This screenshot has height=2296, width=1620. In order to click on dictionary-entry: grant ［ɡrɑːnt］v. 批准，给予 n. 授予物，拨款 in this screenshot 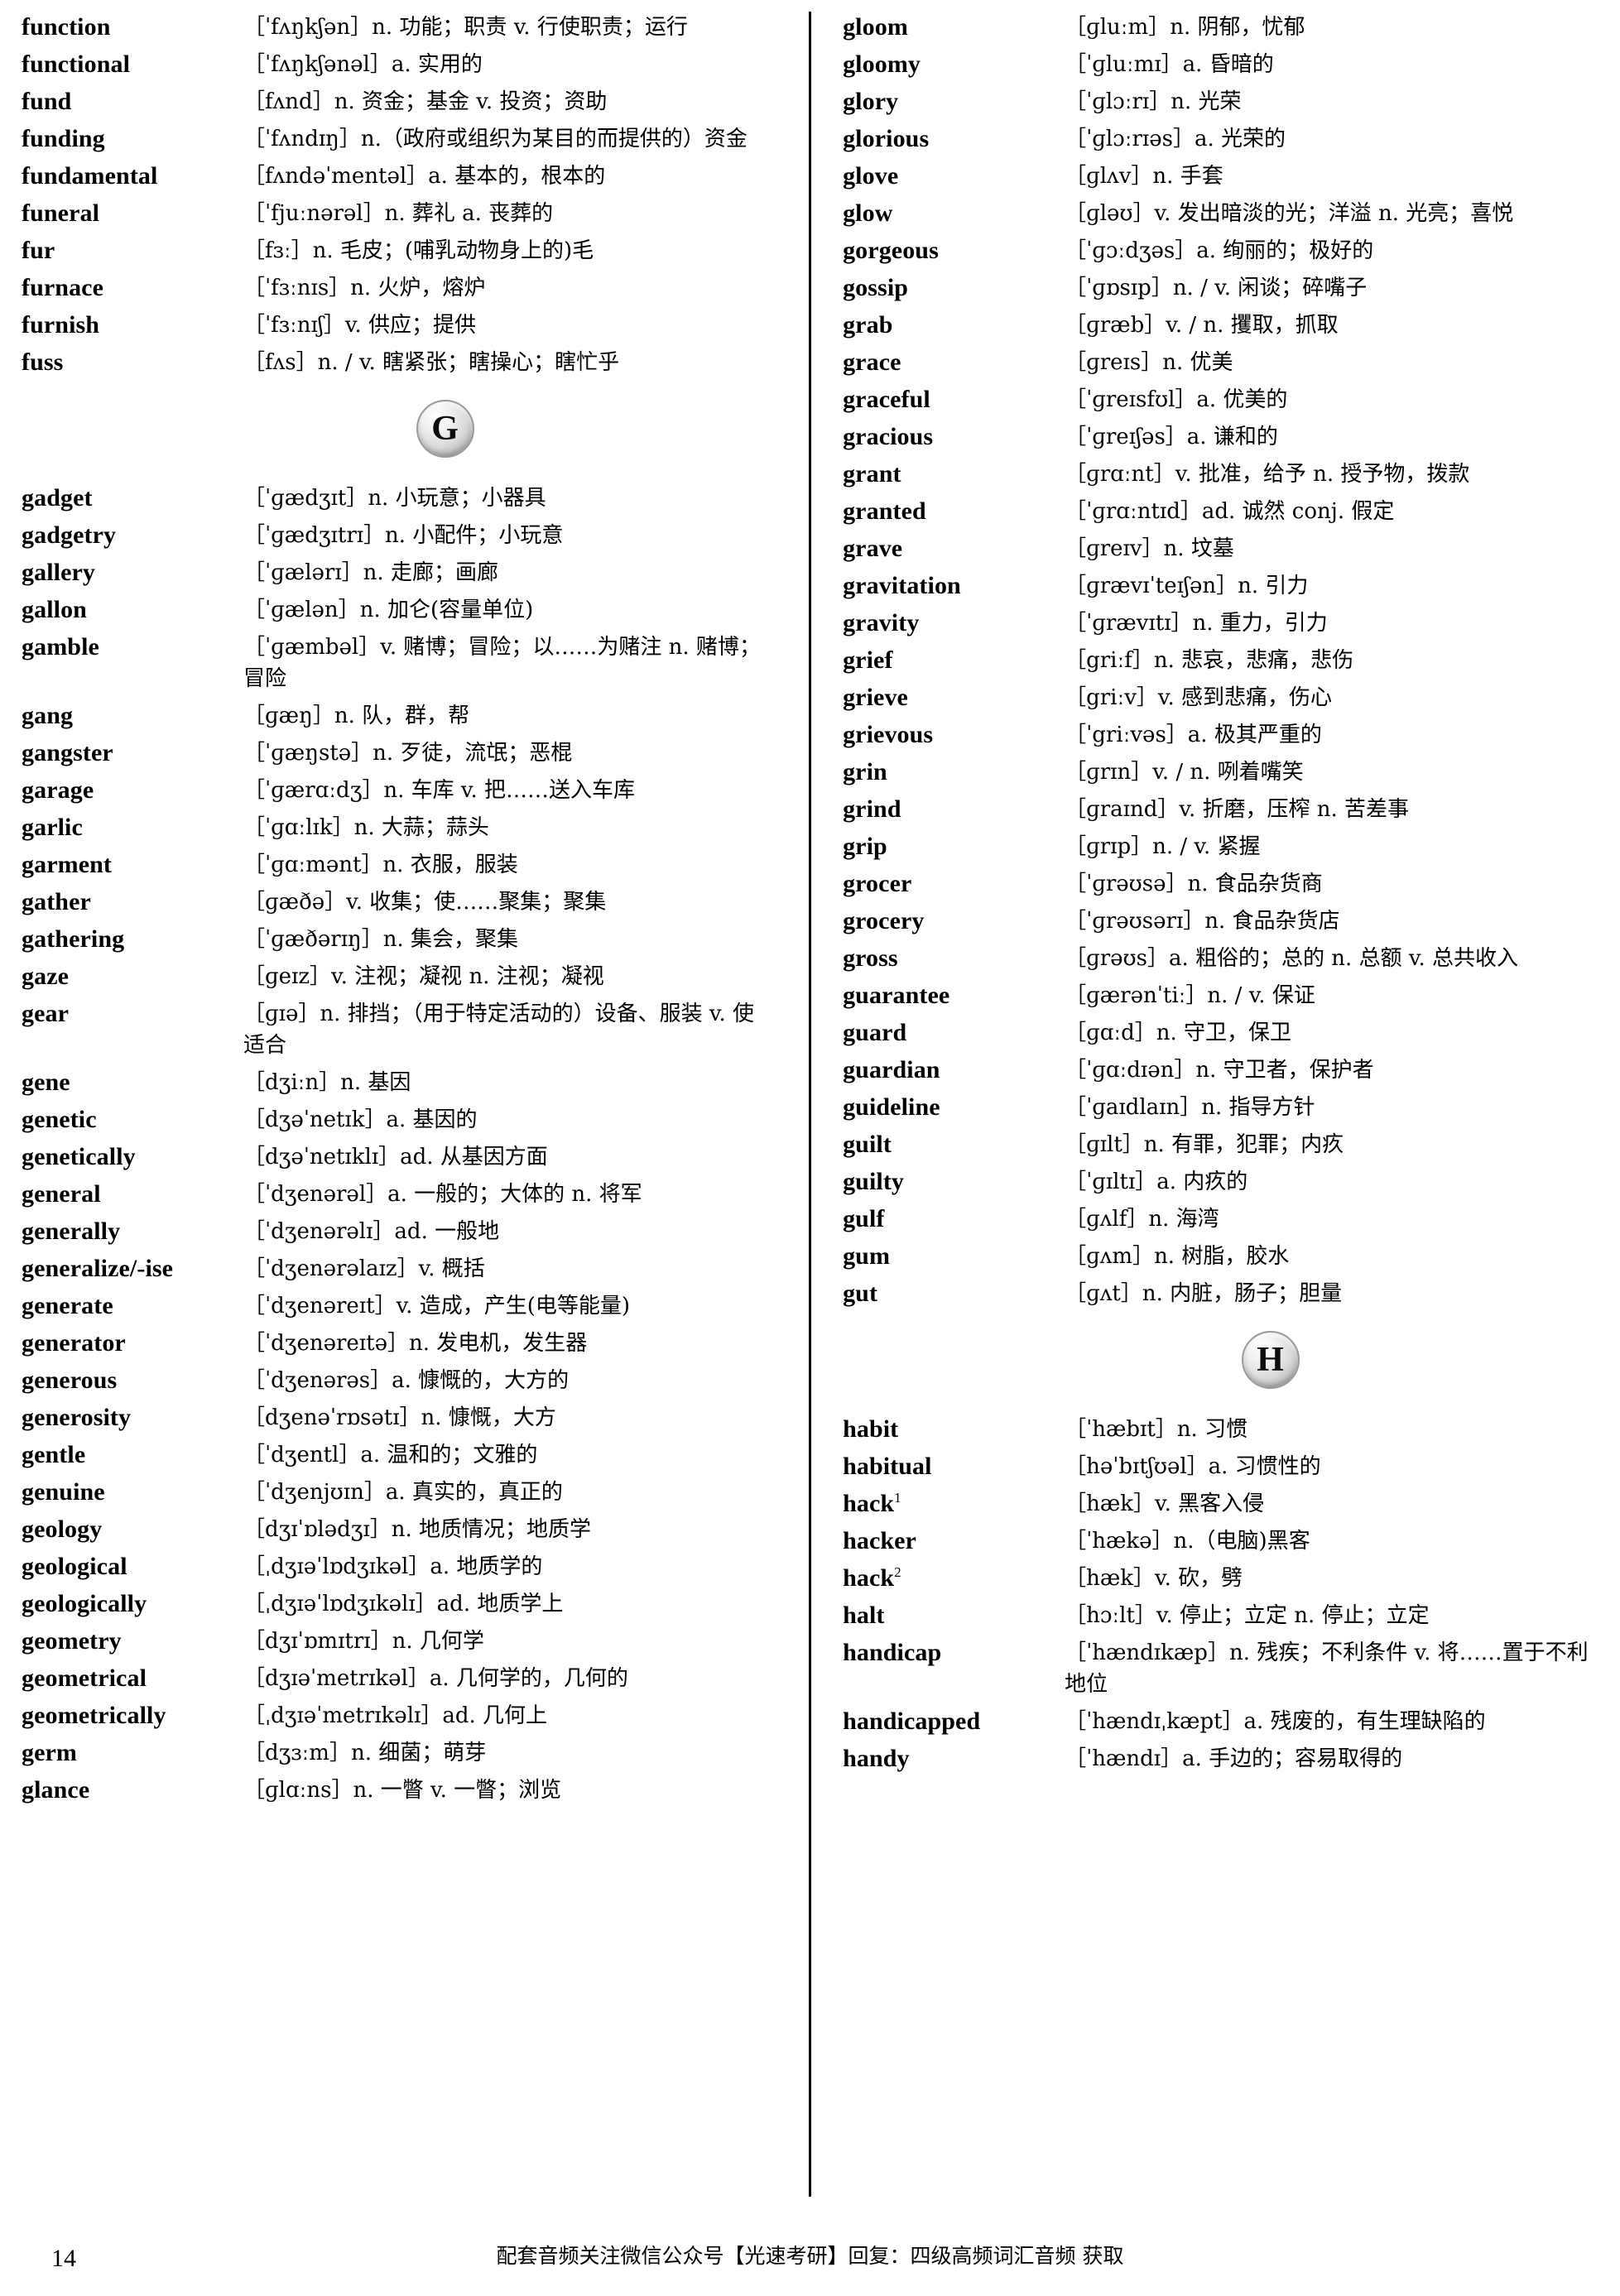, I will do `click(1220, 474)`.